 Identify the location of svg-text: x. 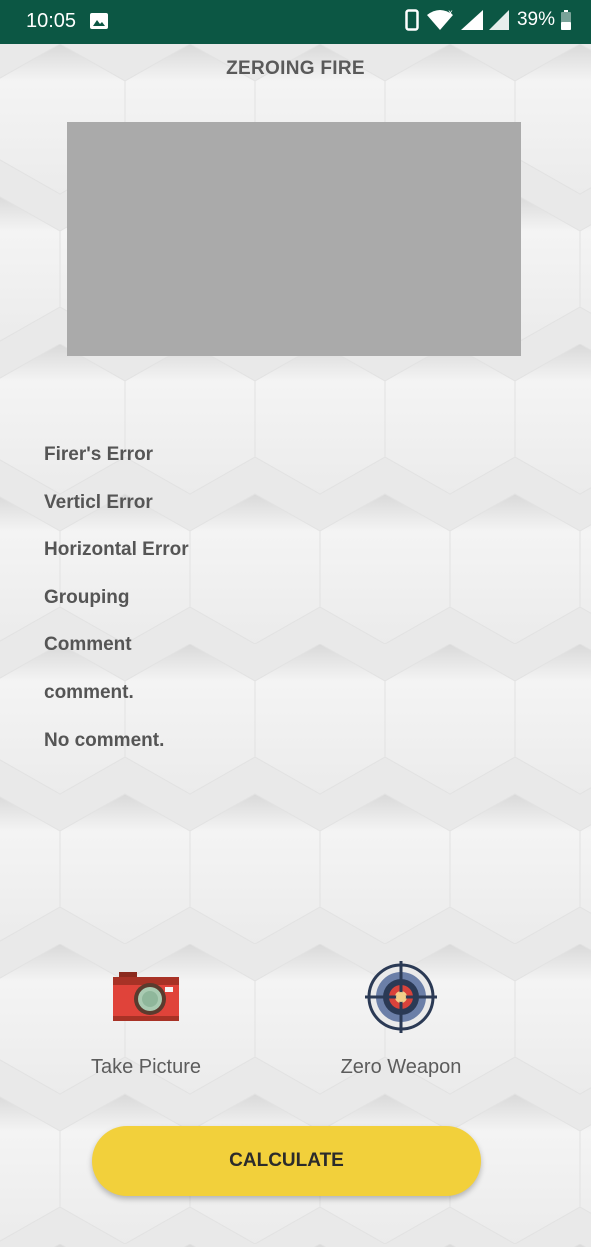
(450, 13).